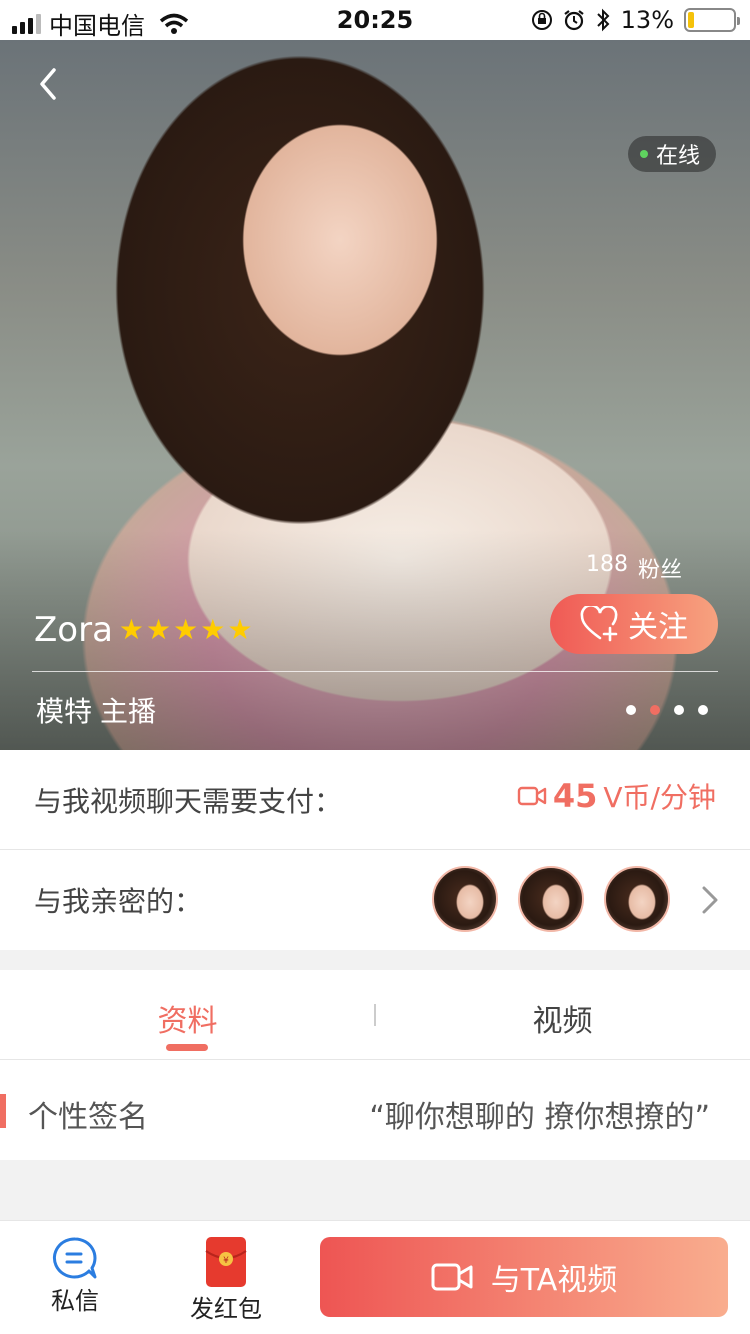  What do you see at coordinates (667, 710) in the screenshot?
I see `carousel-indicator` at bounding box center [667, 710].